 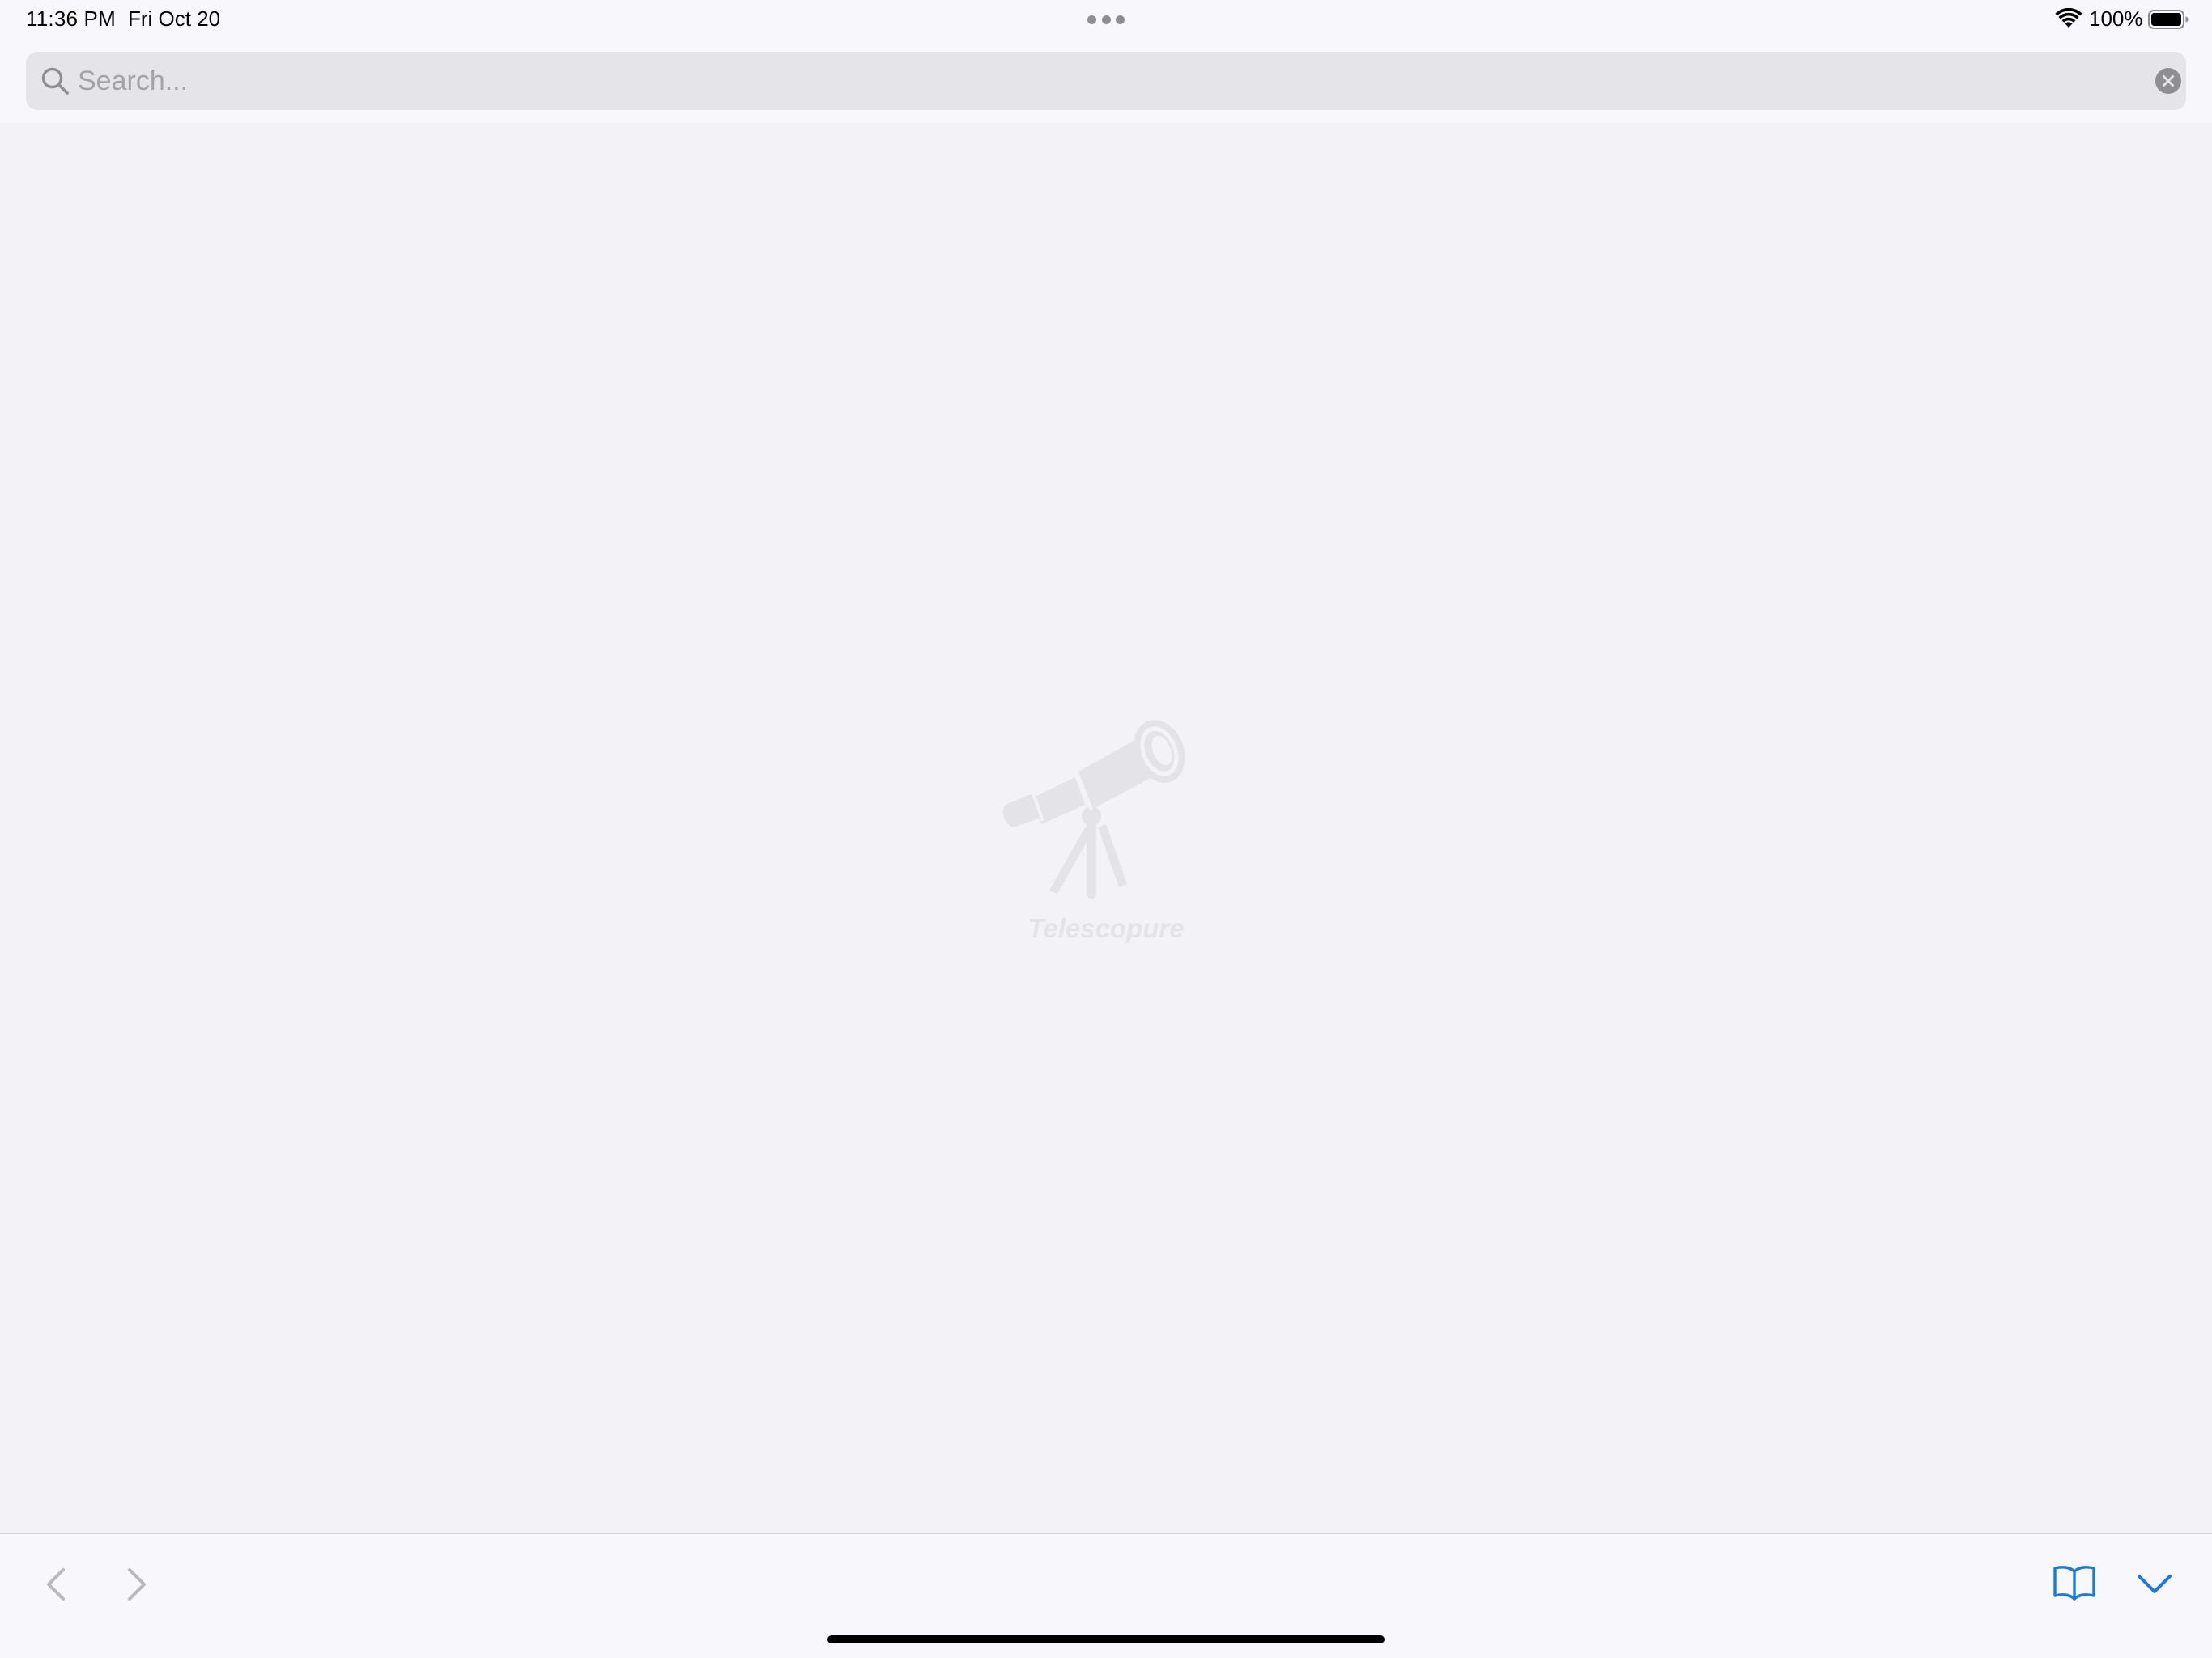 I want to click on search-icon, so click(x=55, y=81).